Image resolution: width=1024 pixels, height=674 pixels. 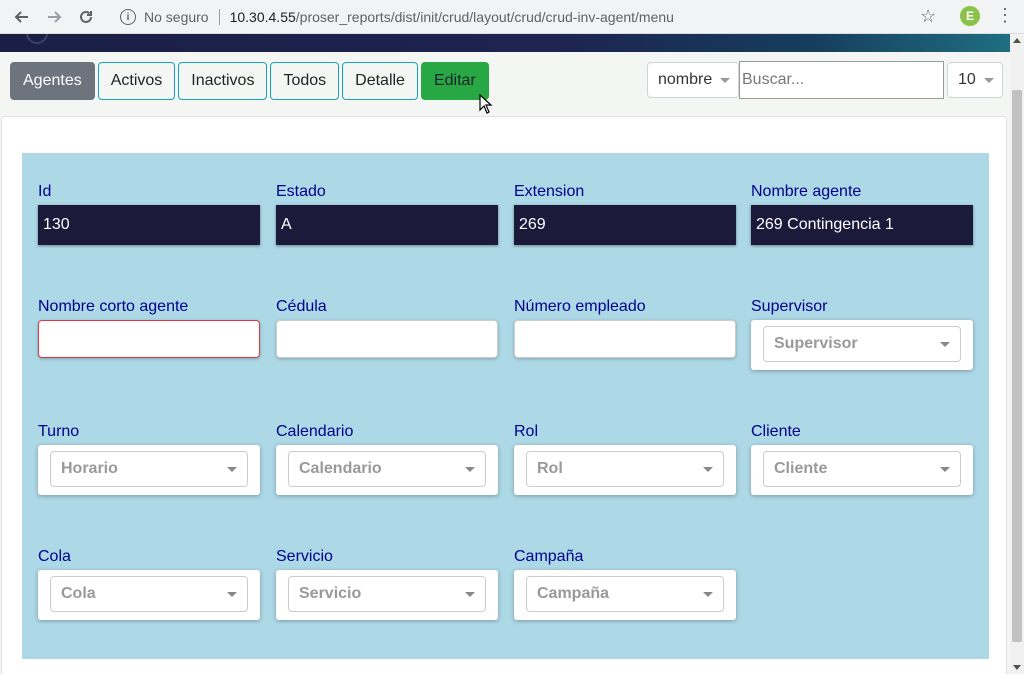 What do you see at coordinates (37, 39) in the screenshot?
I see `logo` at bounding box center [37, 39].